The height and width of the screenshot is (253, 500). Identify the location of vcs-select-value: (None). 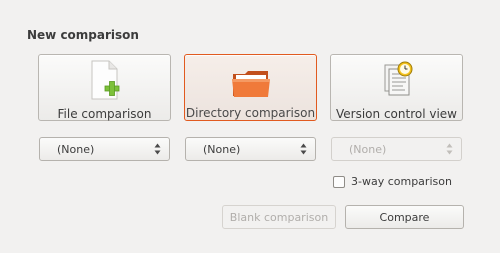
(368, 149).